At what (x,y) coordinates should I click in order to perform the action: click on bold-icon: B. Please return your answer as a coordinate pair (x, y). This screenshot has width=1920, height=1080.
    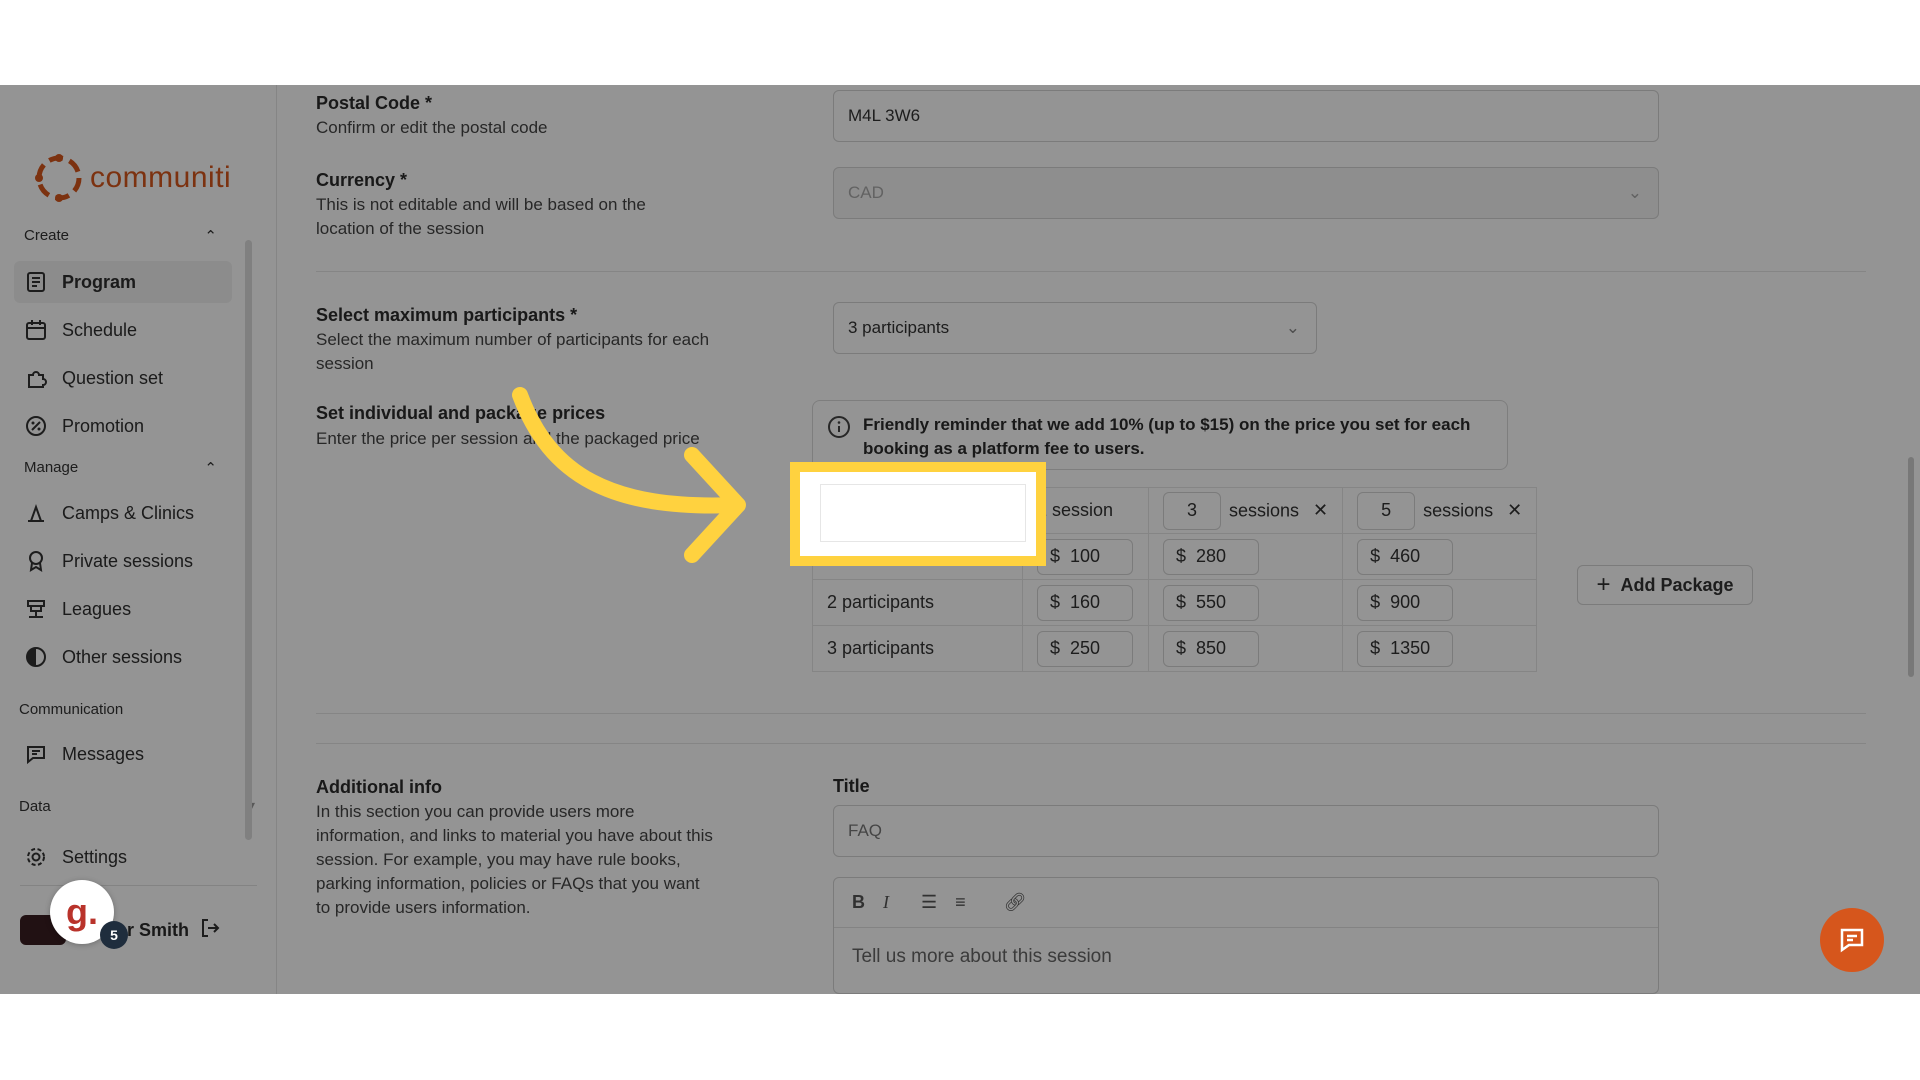
    Looking at the image, I should click on (858, 902).